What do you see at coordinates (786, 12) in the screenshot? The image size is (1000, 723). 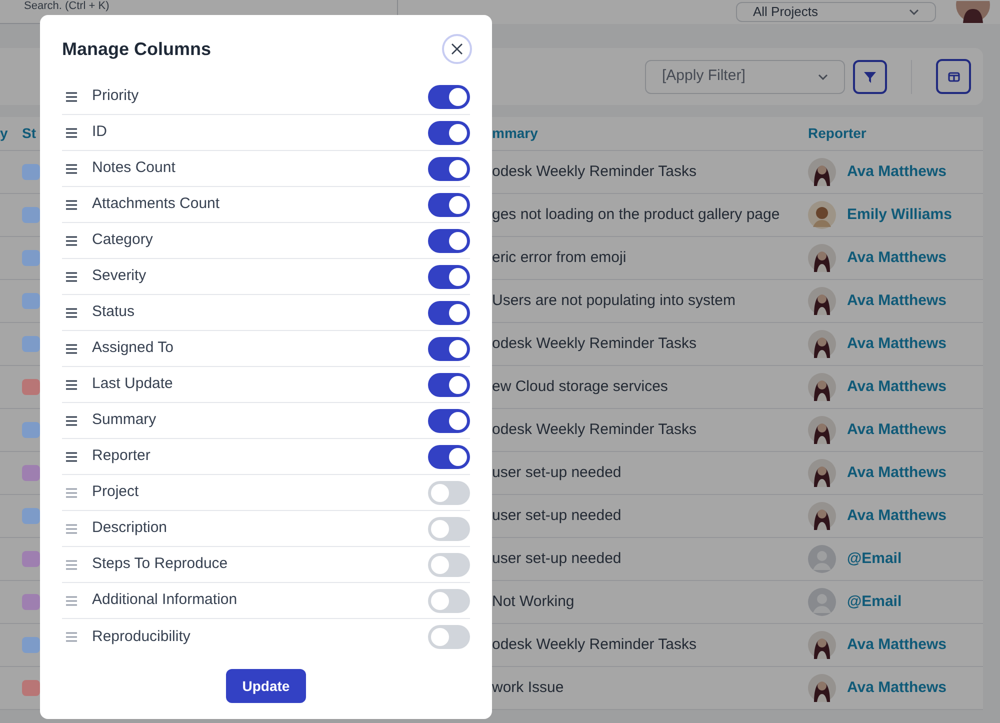 I see `dropdown-value: All Projects` at bounding box center [786, 12].